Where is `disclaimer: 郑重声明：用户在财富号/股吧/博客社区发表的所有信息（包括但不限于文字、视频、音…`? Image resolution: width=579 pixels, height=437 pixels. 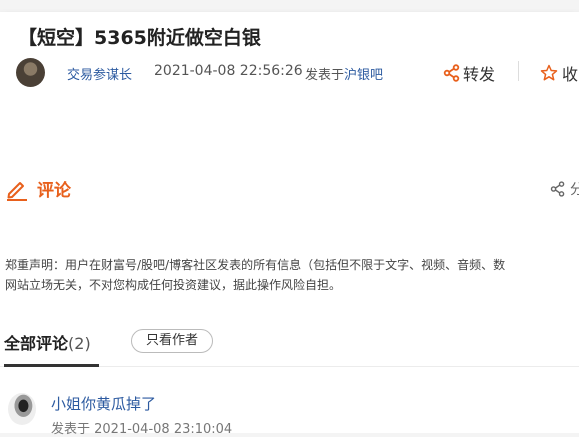 disclaimer: 郑重声明：用户在财富号/股吧/博客社区发表的所有信息（包括但不限于文字、视频、音… is located at coordinates (292, 275).